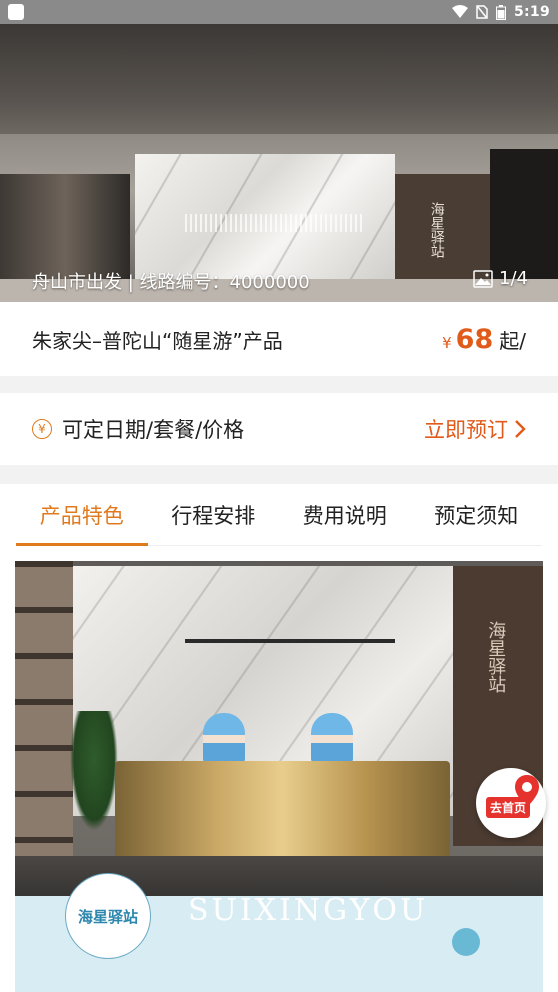  What do you see at coordinates (513, 278) in the screenshot?
I see `image-counter-text: 1/4` at bounding box center [513, 278].